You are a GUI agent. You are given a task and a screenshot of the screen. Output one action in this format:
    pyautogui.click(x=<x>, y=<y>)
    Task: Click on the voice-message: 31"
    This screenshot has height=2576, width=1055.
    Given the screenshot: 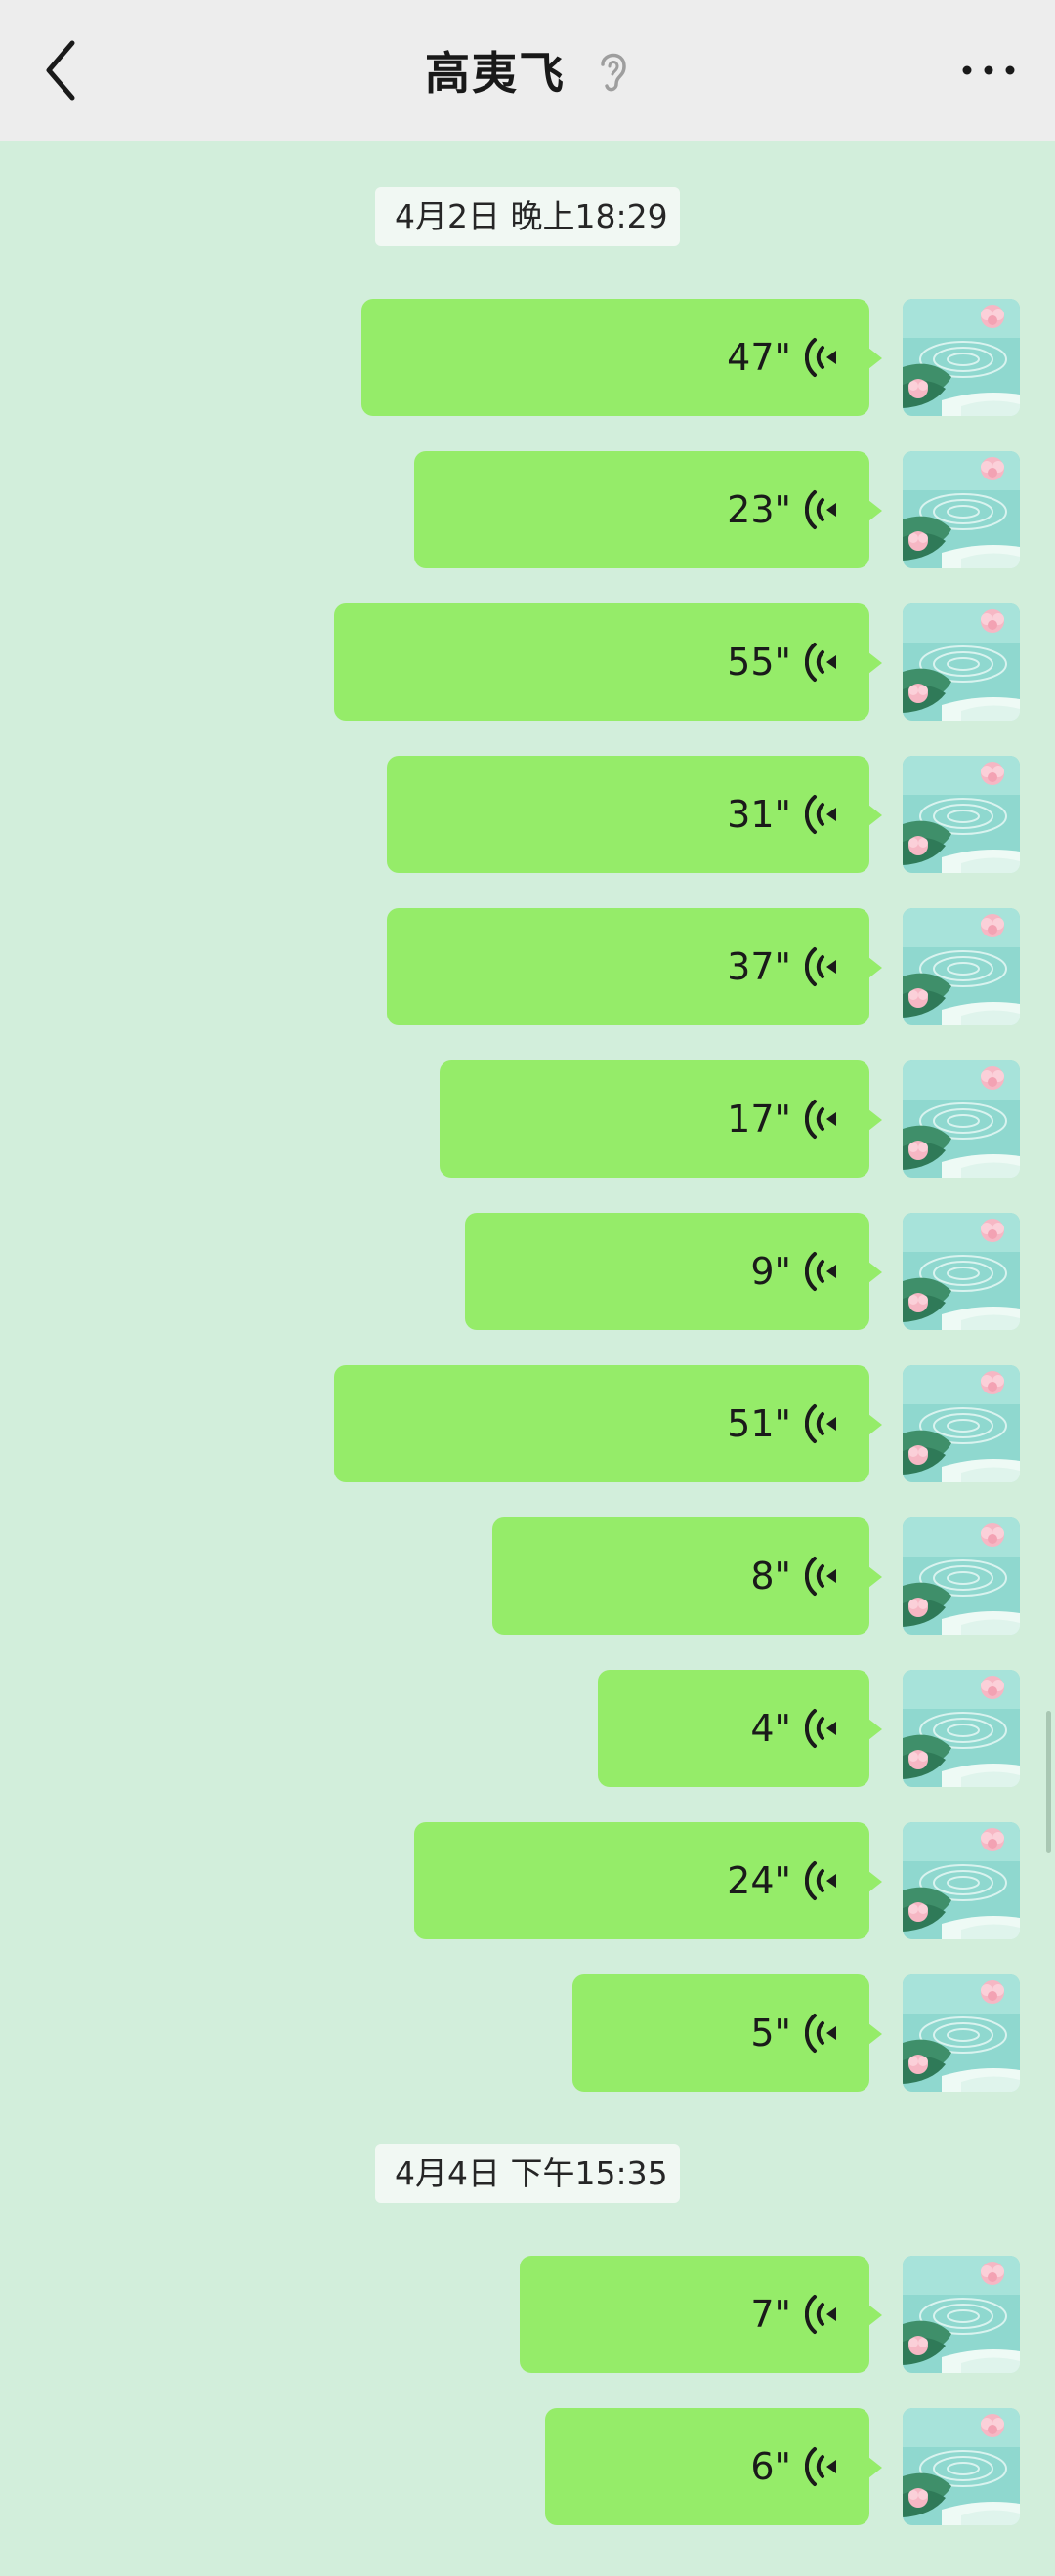 What is the action you would take?
    pyautogui.click(x=527, y=815)
    